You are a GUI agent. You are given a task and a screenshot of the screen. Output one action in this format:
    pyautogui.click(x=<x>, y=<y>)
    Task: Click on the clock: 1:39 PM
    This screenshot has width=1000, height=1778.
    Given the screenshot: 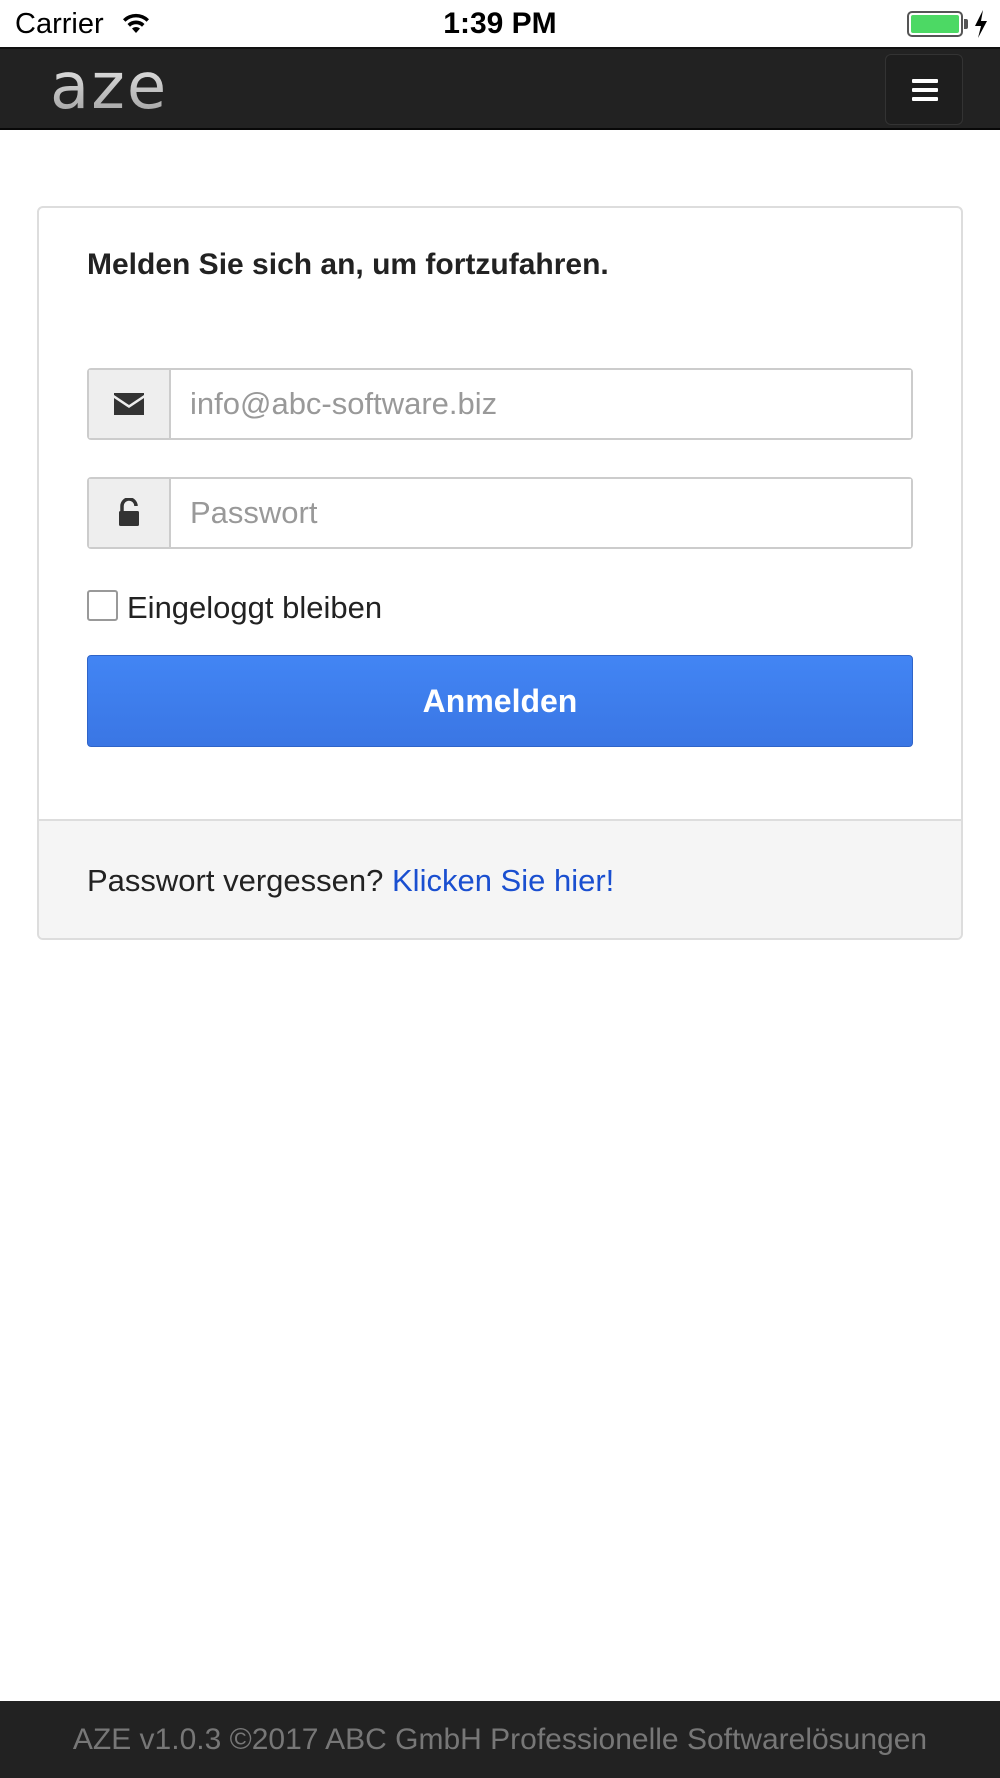 What is the action you would take?
    pyautogui.click(x=500, y=23)
    